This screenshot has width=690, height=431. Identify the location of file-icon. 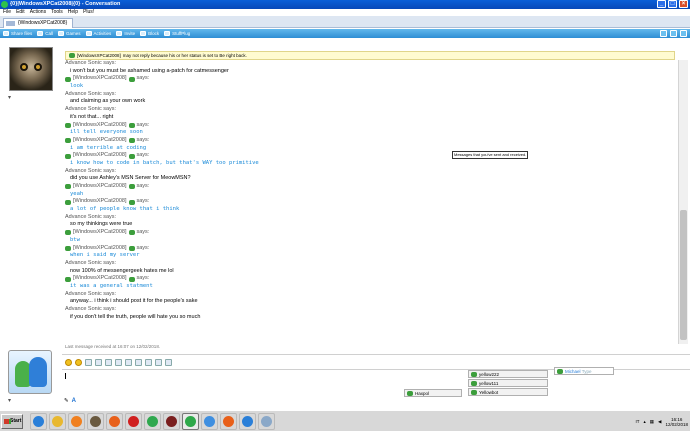
(148, 362).